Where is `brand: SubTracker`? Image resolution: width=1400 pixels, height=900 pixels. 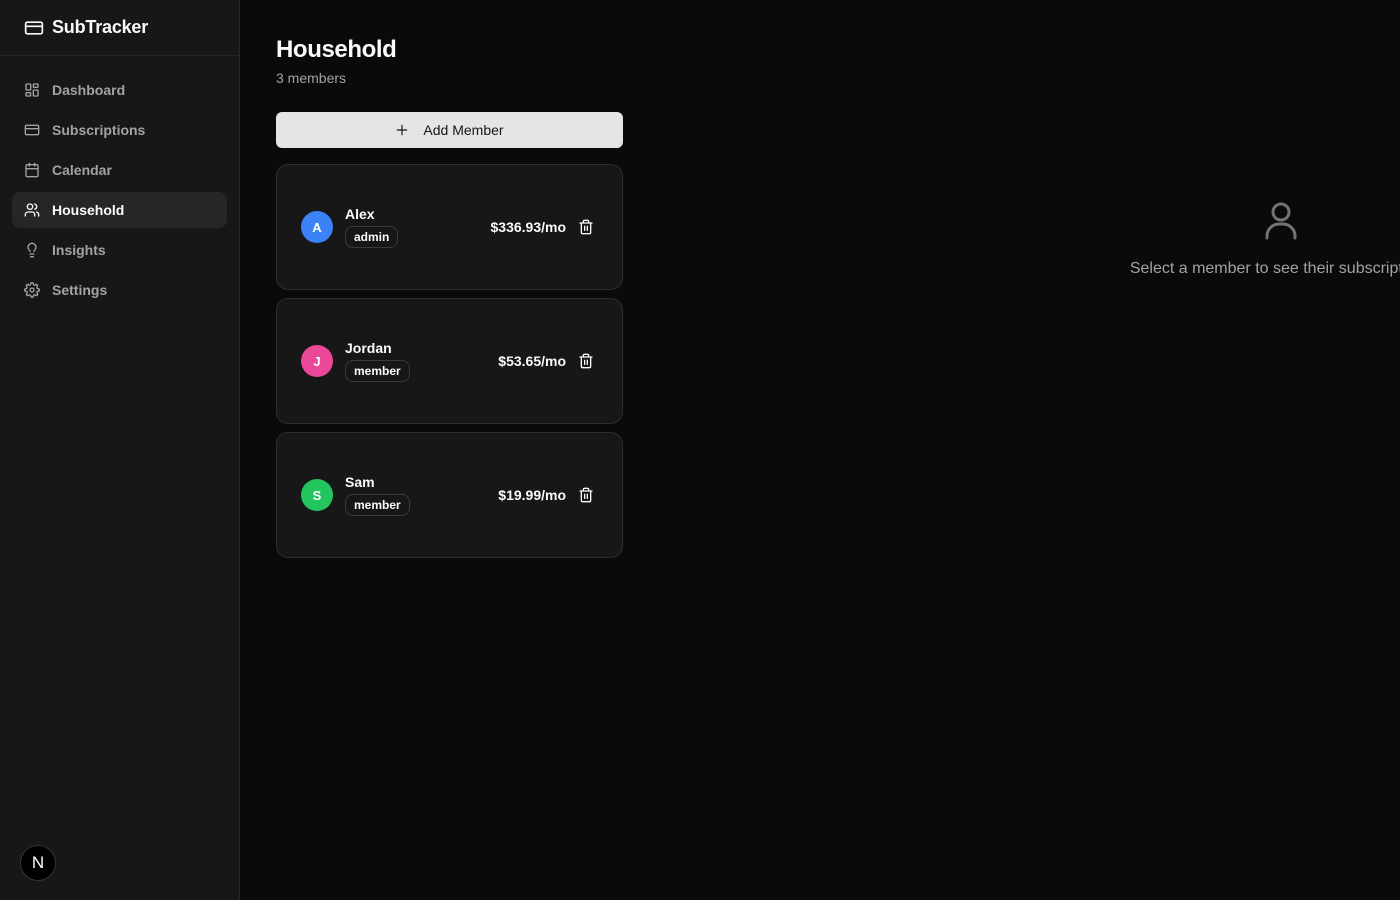 brand: SubTracker is located at coordinates (119, 28).